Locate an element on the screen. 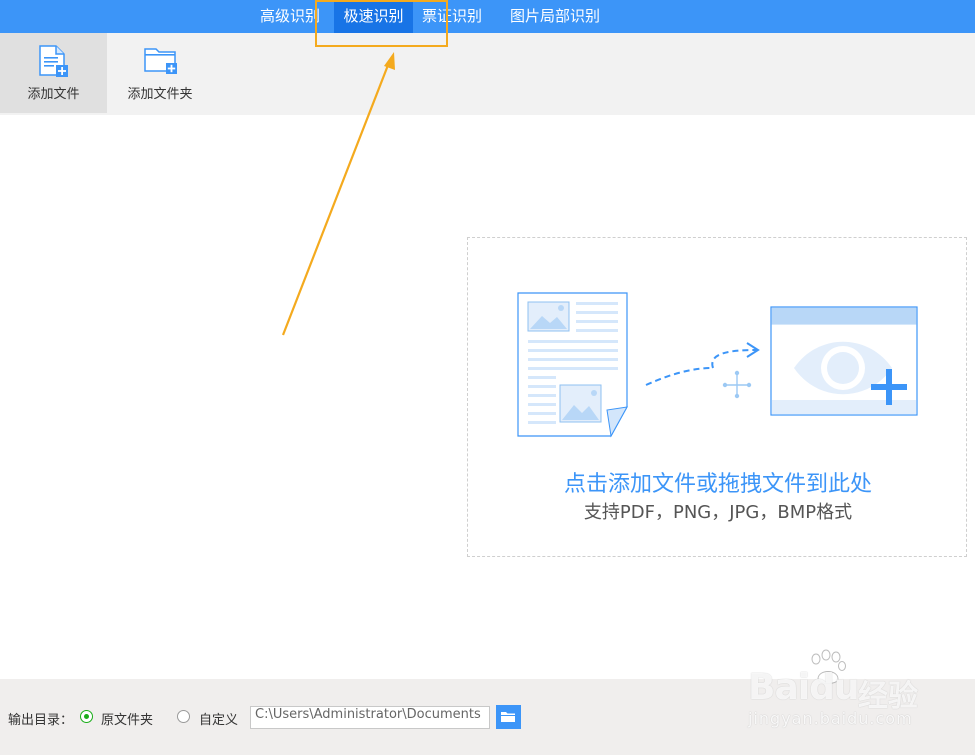 This screenshot has height=755, width=975. annotation-arrow-icon is located at coordinates (338, 194).